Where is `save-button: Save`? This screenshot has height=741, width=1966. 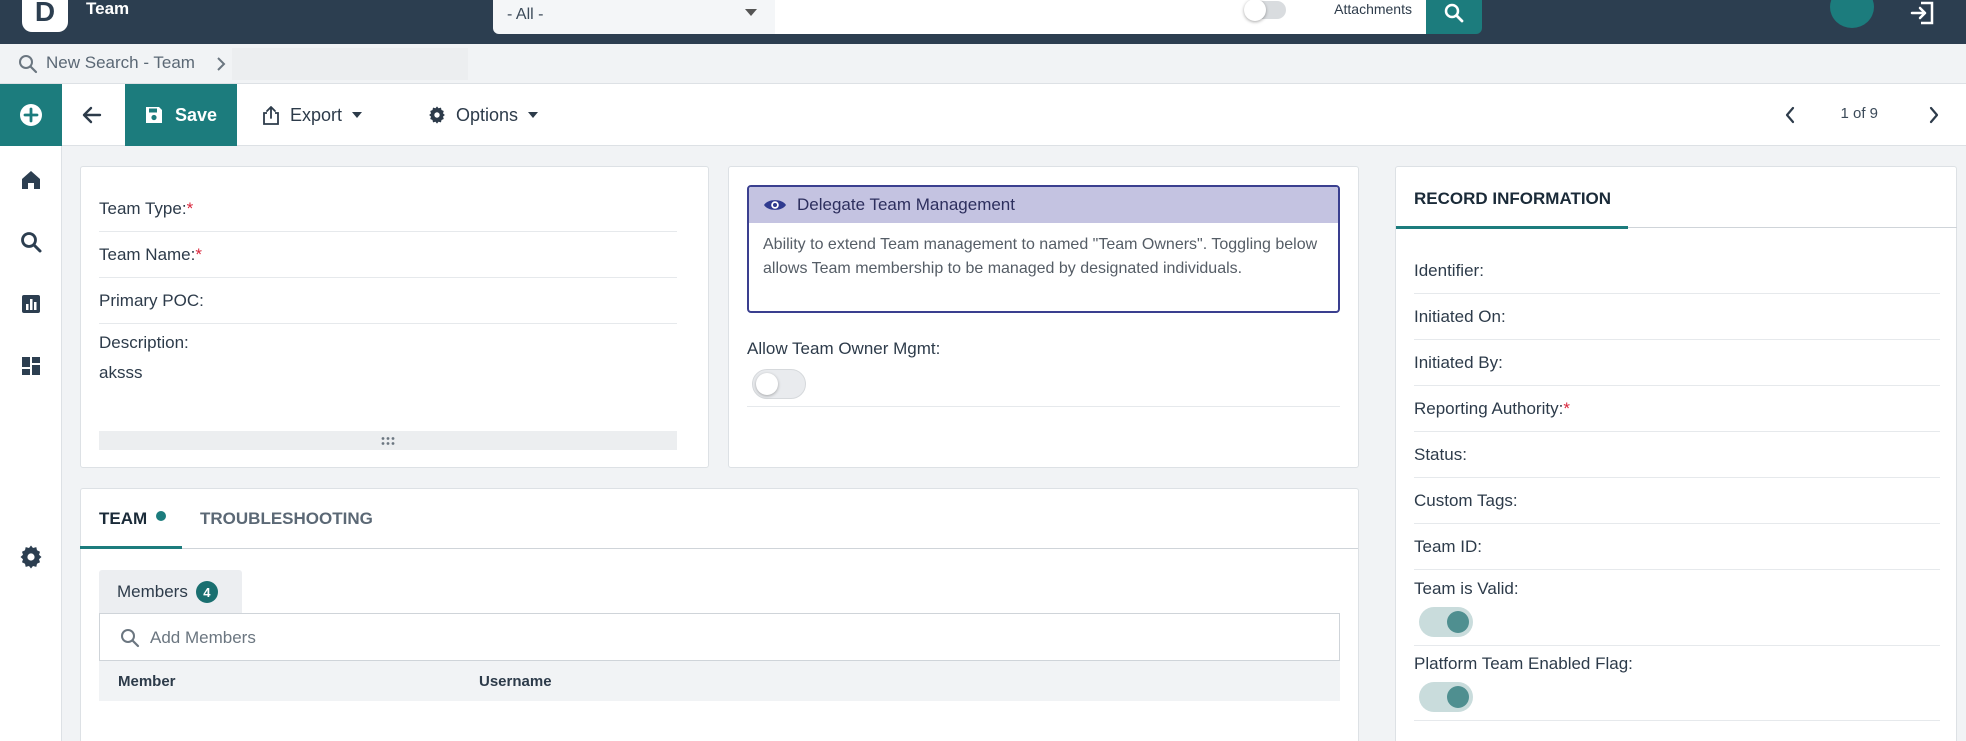
save-button: Save is located at coordinates (181, 115).